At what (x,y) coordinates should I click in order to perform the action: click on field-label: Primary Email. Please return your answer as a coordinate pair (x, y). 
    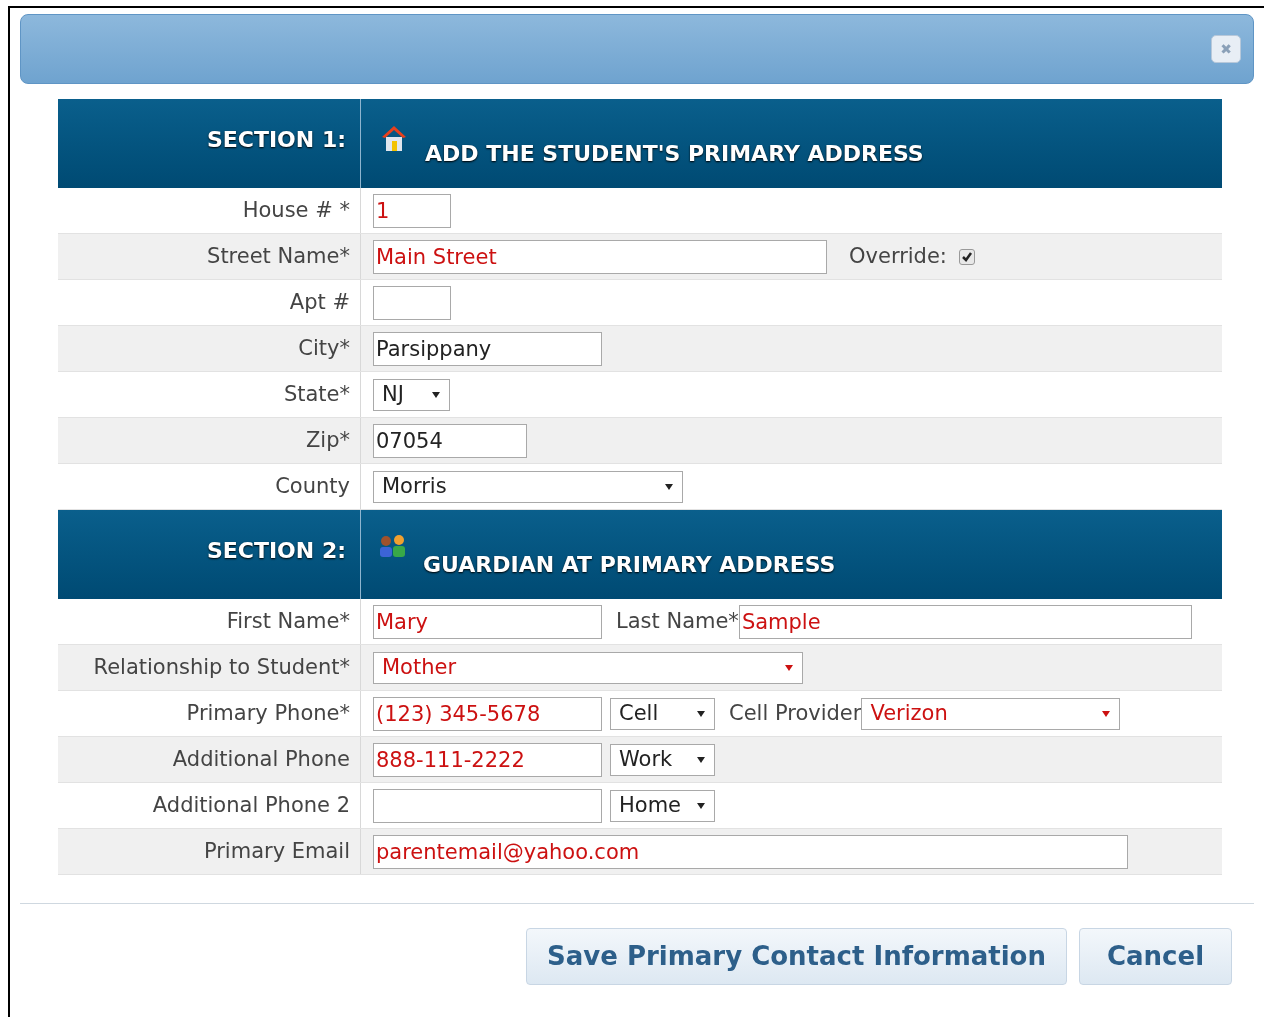
    Looking at the image, I should click on (276, 851).